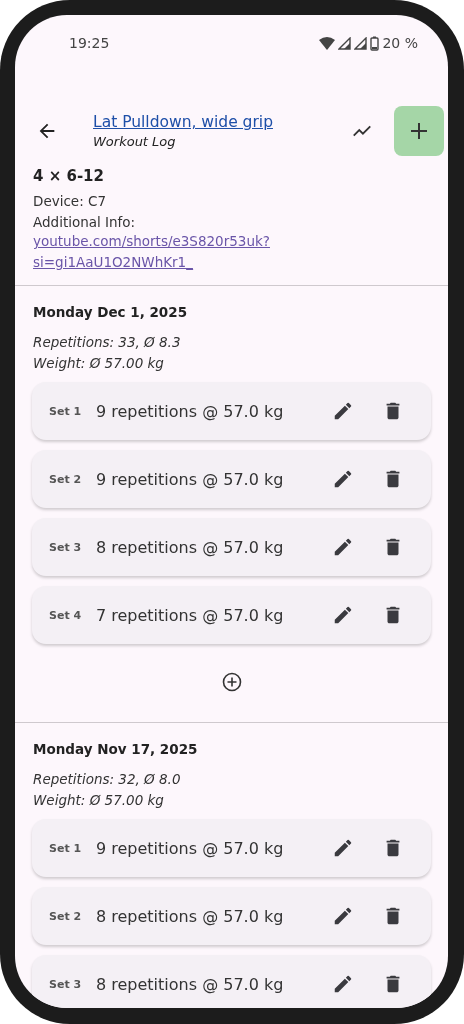 The height and width of the screenshot is (1024, 464). Describe the element at coordinates (116, 749) in the screenshot. I see `session-date: Monday Nov 17, 2025` at that location.